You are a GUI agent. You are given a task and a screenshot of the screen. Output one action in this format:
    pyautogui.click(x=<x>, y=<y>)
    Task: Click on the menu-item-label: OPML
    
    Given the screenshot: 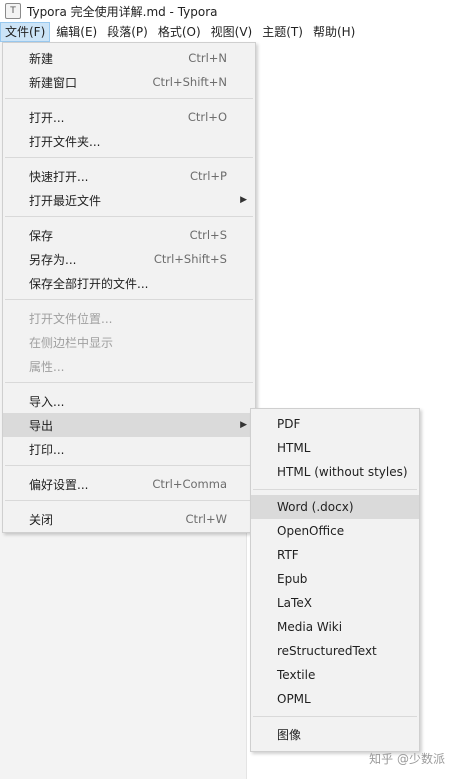 What is the action you would take?
    pyautogui.click(x=294, y=699)
    